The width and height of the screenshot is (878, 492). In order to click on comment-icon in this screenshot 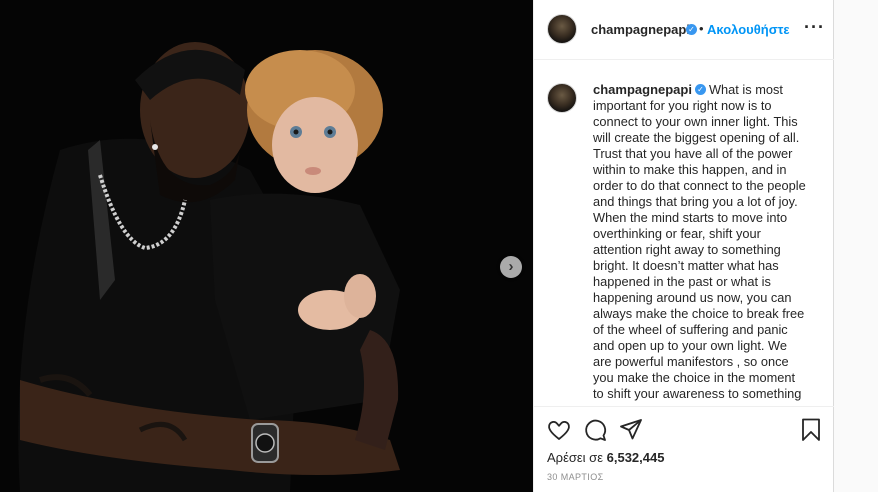, I will do `click(595, 430)`.